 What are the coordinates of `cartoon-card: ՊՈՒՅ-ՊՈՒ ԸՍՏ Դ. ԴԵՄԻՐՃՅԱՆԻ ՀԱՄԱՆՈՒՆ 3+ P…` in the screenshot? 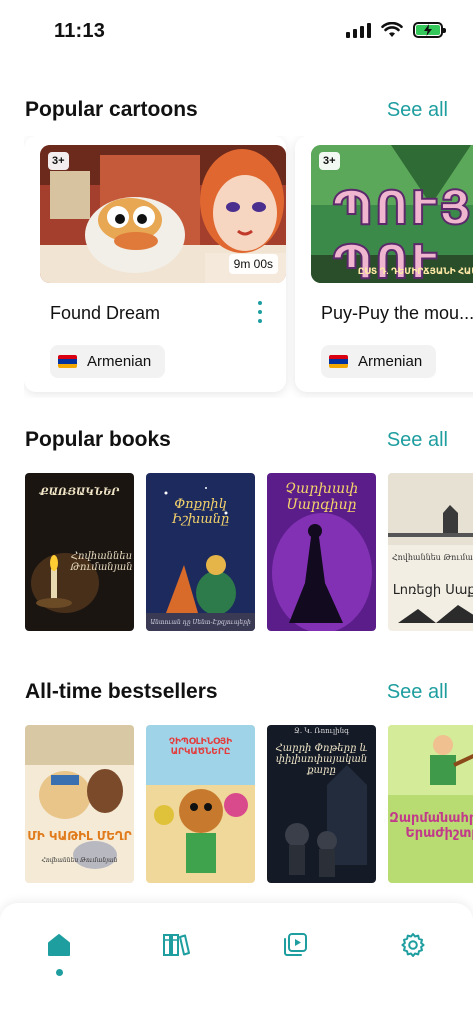 It's located at (384, 264).